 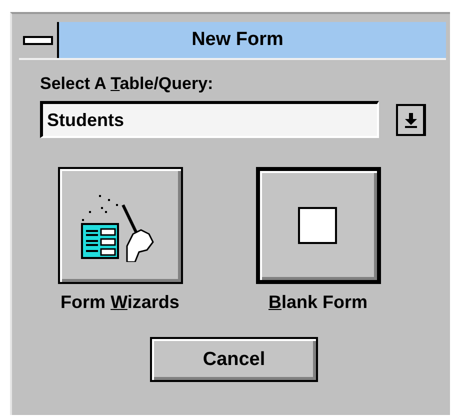 I want to click on blank-form-button, so click(x=318, y=225).